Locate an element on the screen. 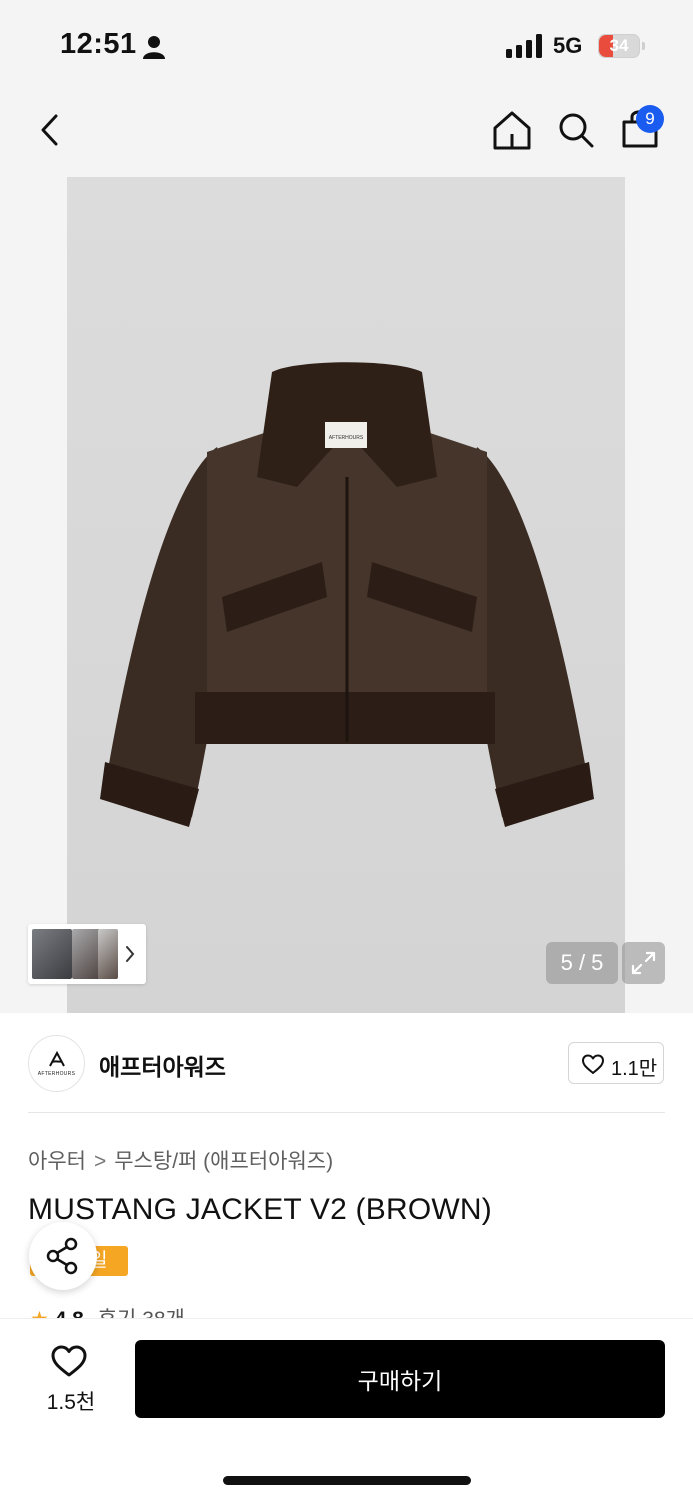 The width and height of the screenshot is (693, 1500). home-indicator is located at coordinates (347, 1480).